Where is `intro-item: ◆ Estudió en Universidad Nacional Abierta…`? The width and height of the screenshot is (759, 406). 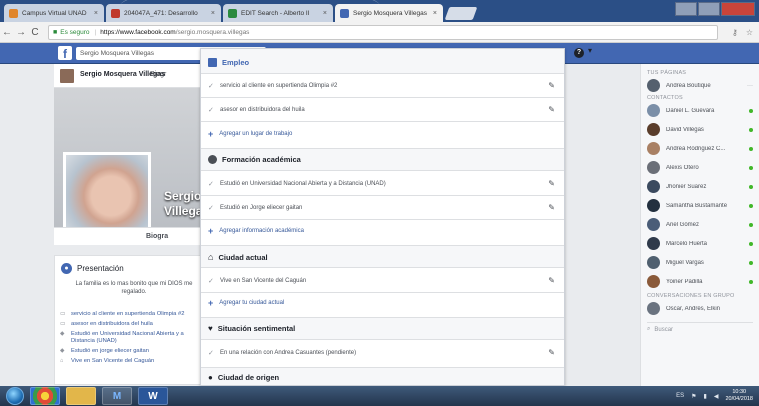 intro-item: ◆ Estudió en Universidad Nacional Abierta… is located at coordinates (130, 338).